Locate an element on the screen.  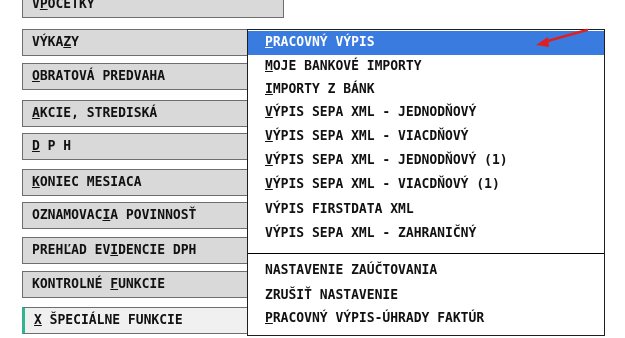
menu-item-nastavenie-zauctovania: NASTAVENIE ZAÚČTOVANIA is located at coordinates (426, 271).